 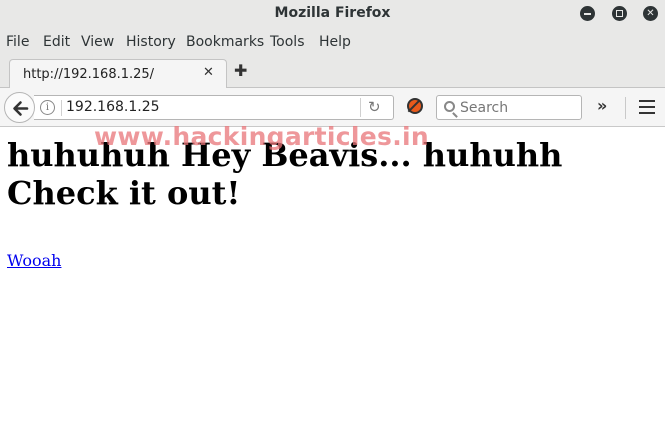 I want to click on menu-help: Help, so click(x=335, y=42).